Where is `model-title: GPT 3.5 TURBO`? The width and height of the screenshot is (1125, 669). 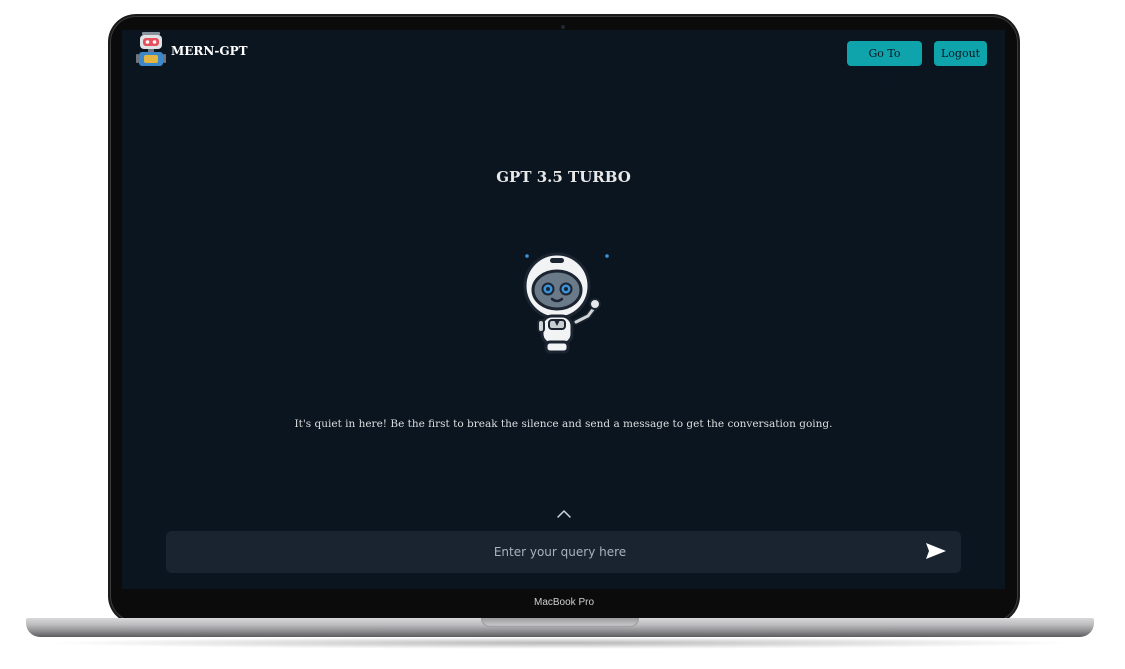 model-title: GPT 3.5 TURBO is located at coordinates (563, 177).